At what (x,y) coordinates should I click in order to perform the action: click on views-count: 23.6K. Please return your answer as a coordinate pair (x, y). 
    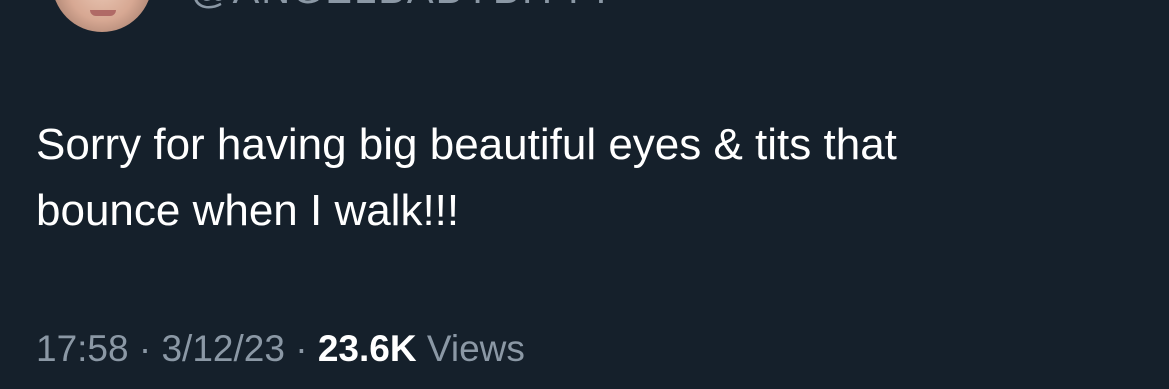
    Looking at the image, I should click on (367, 348).